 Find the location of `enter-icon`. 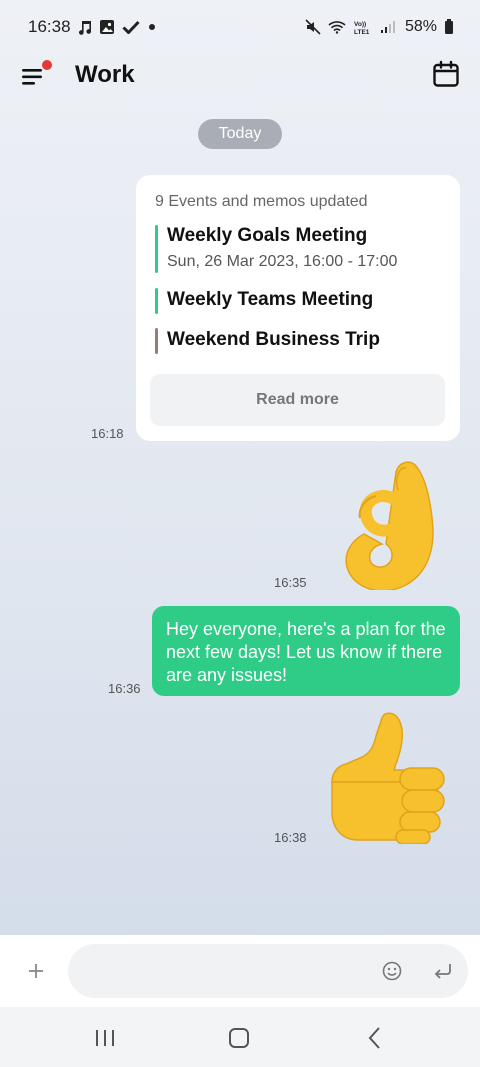

enter-icon is located at coordinates (442, 971).